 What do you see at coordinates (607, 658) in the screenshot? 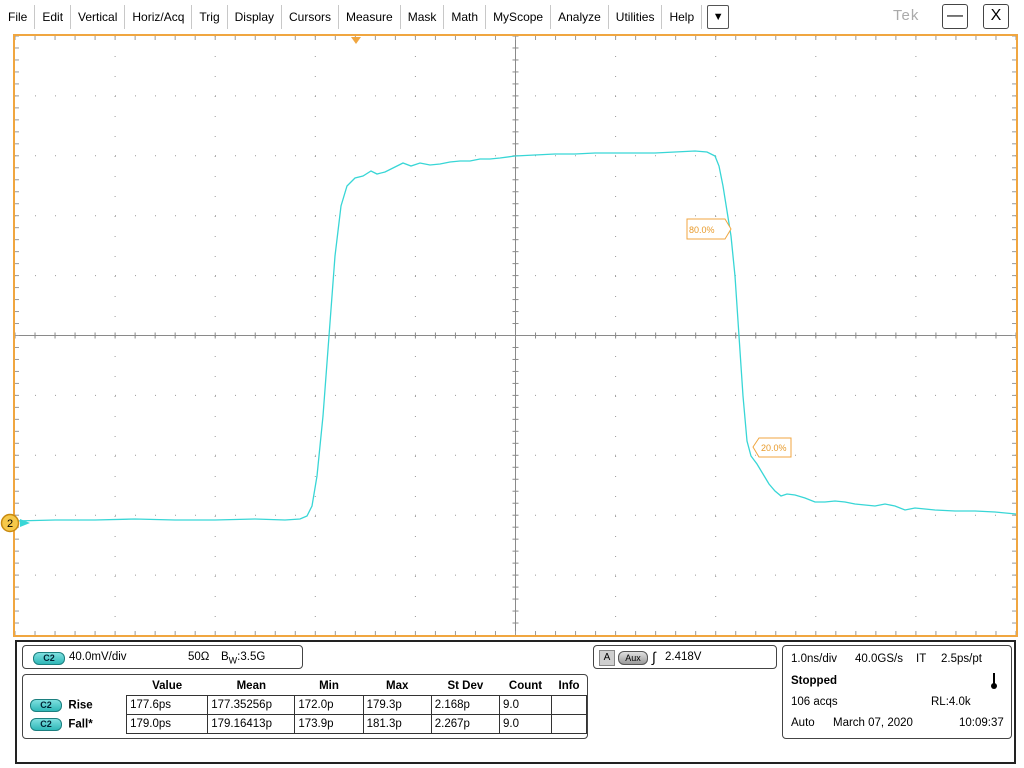
I see `trigger-a-box: A` at bounding box center [607, 658].